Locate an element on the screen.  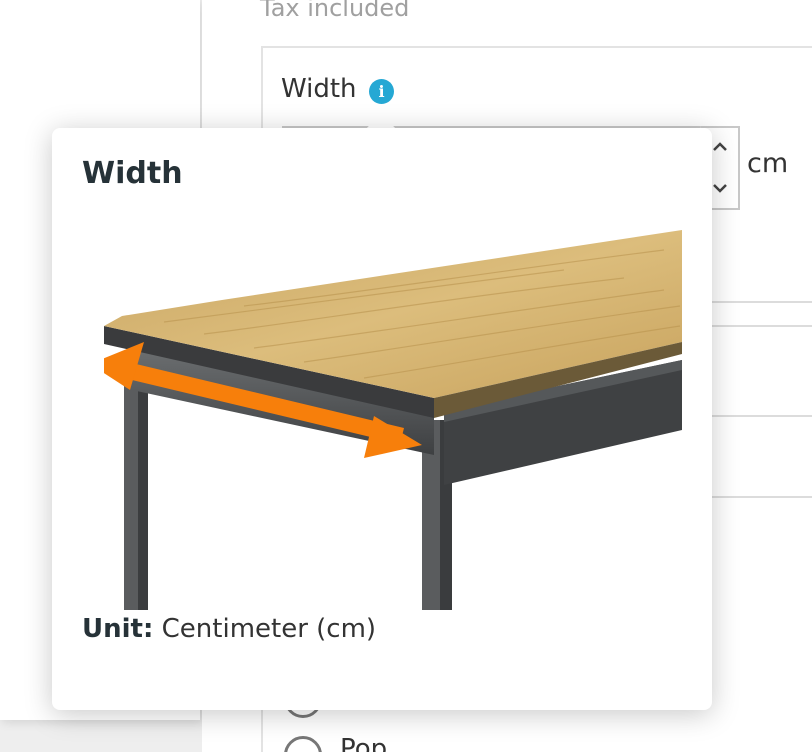
unit-key: Unit: is located at coordinates (118, 629).